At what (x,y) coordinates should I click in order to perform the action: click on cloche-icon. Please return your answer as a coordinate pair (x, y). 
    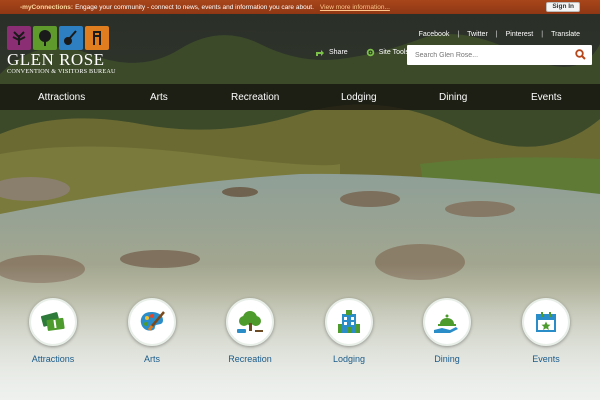
    Looking at the image, I should click on (446, 323).